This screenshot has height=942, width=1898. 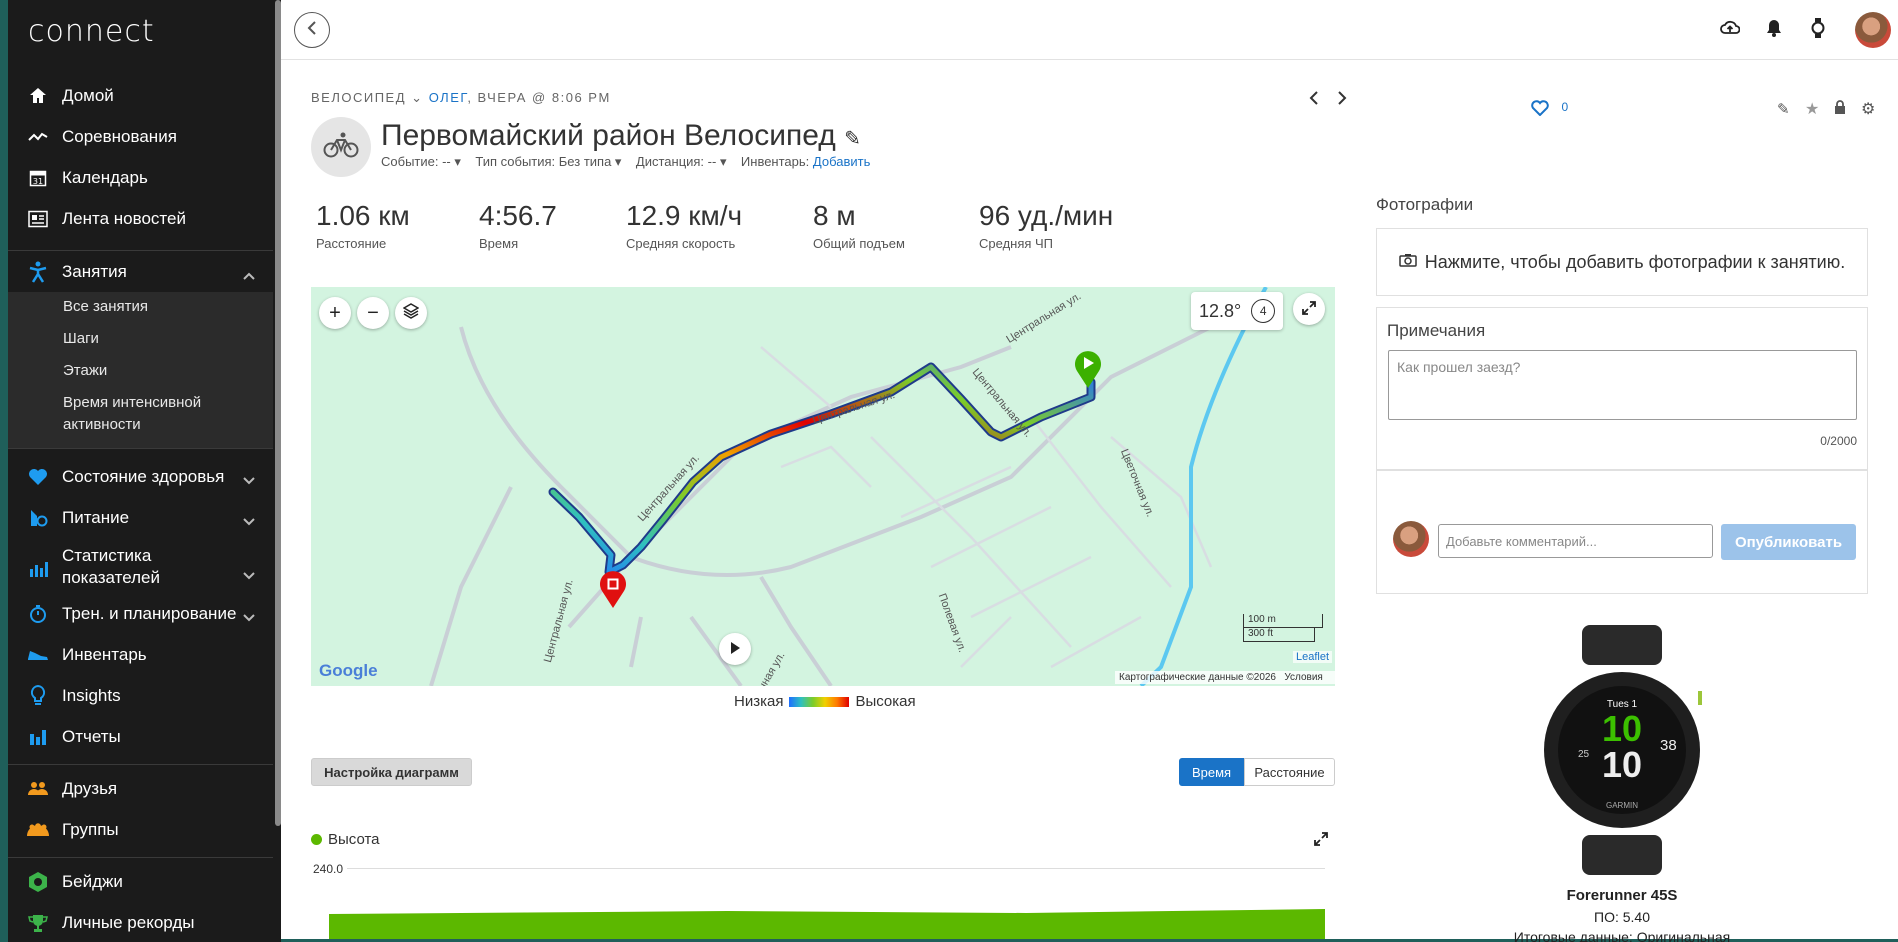 What do you see at coordinates (1321, 841) in the screenshot?
I see `chart-expand-button` at bounding box center [1321, 841].